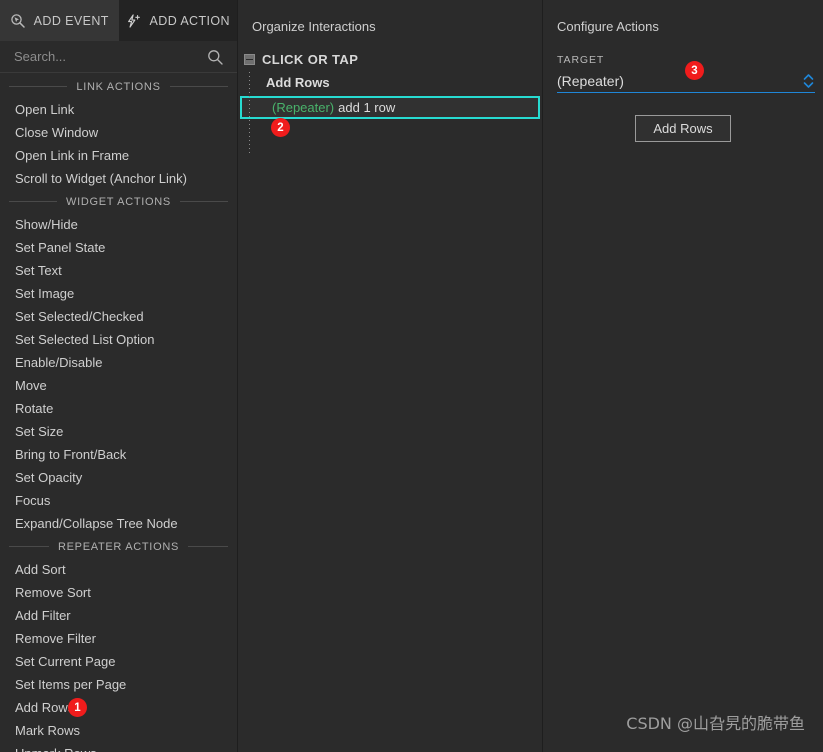 Image resolution: width=823 pixels, height=752 pixels. What do you see at coordinates (118, 132) in the screenshot?
I see `action-item-close-window: Close Window` at bounding box center [118, 132].